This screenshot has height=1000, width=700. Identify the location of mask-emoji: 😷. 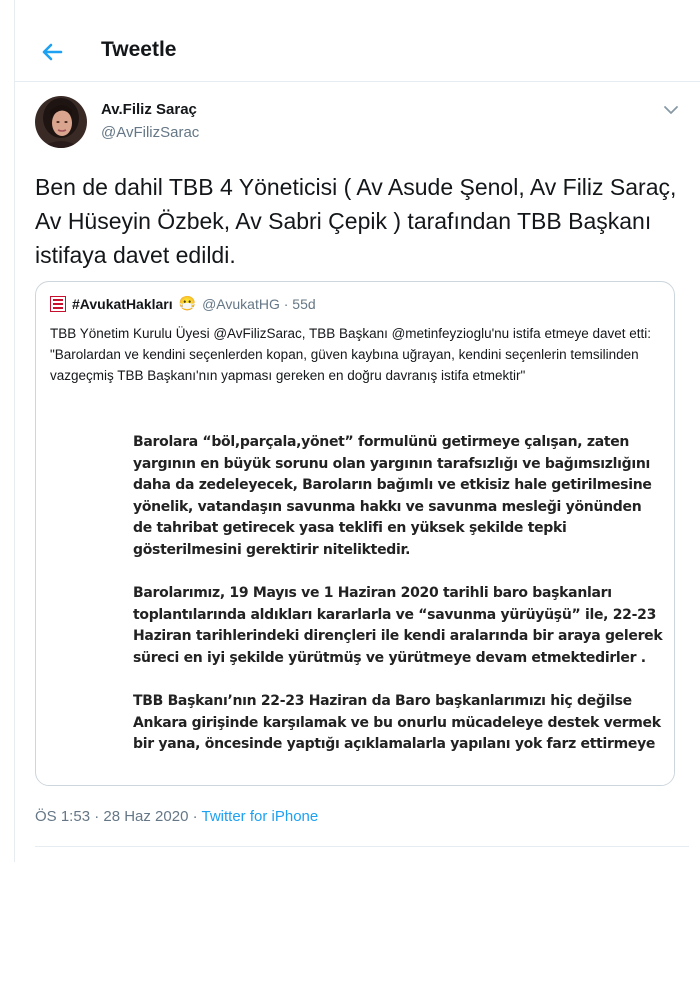
(187, 303).